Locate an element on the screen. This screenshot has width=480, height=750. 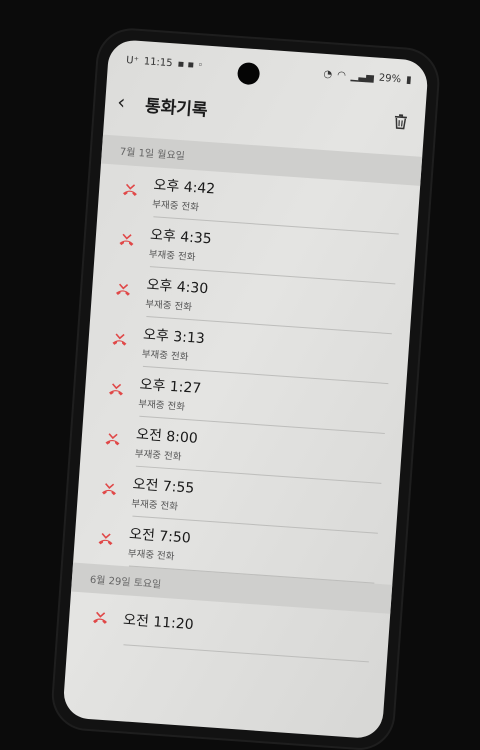
call-time: 오후 4:30 is located at coordinates (177, 287).